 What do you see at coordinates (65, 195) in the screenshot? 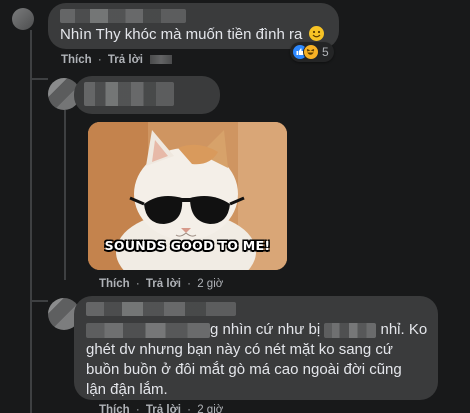
I see `thread-line-nested` at bounding box center [65, 195].